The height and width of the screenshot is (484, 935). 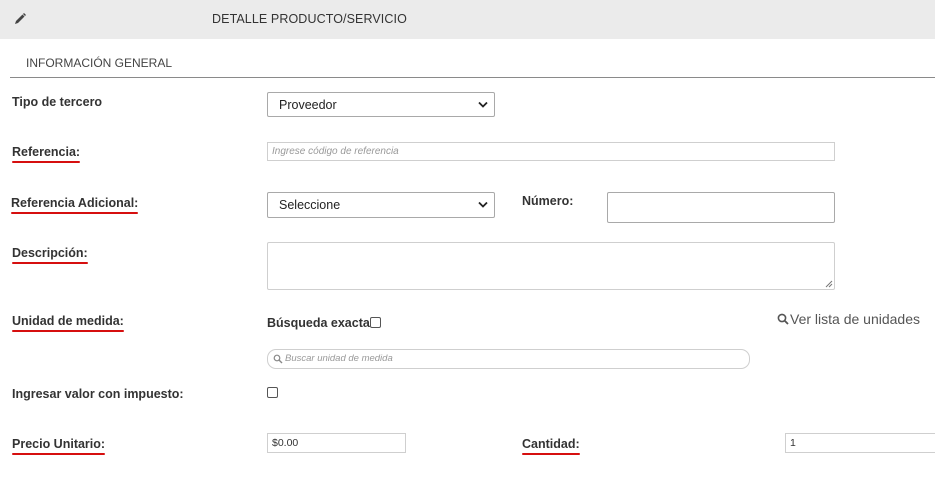 I want to click on tipo-tercero-select: Proveedor, so click(x=381, y=104).